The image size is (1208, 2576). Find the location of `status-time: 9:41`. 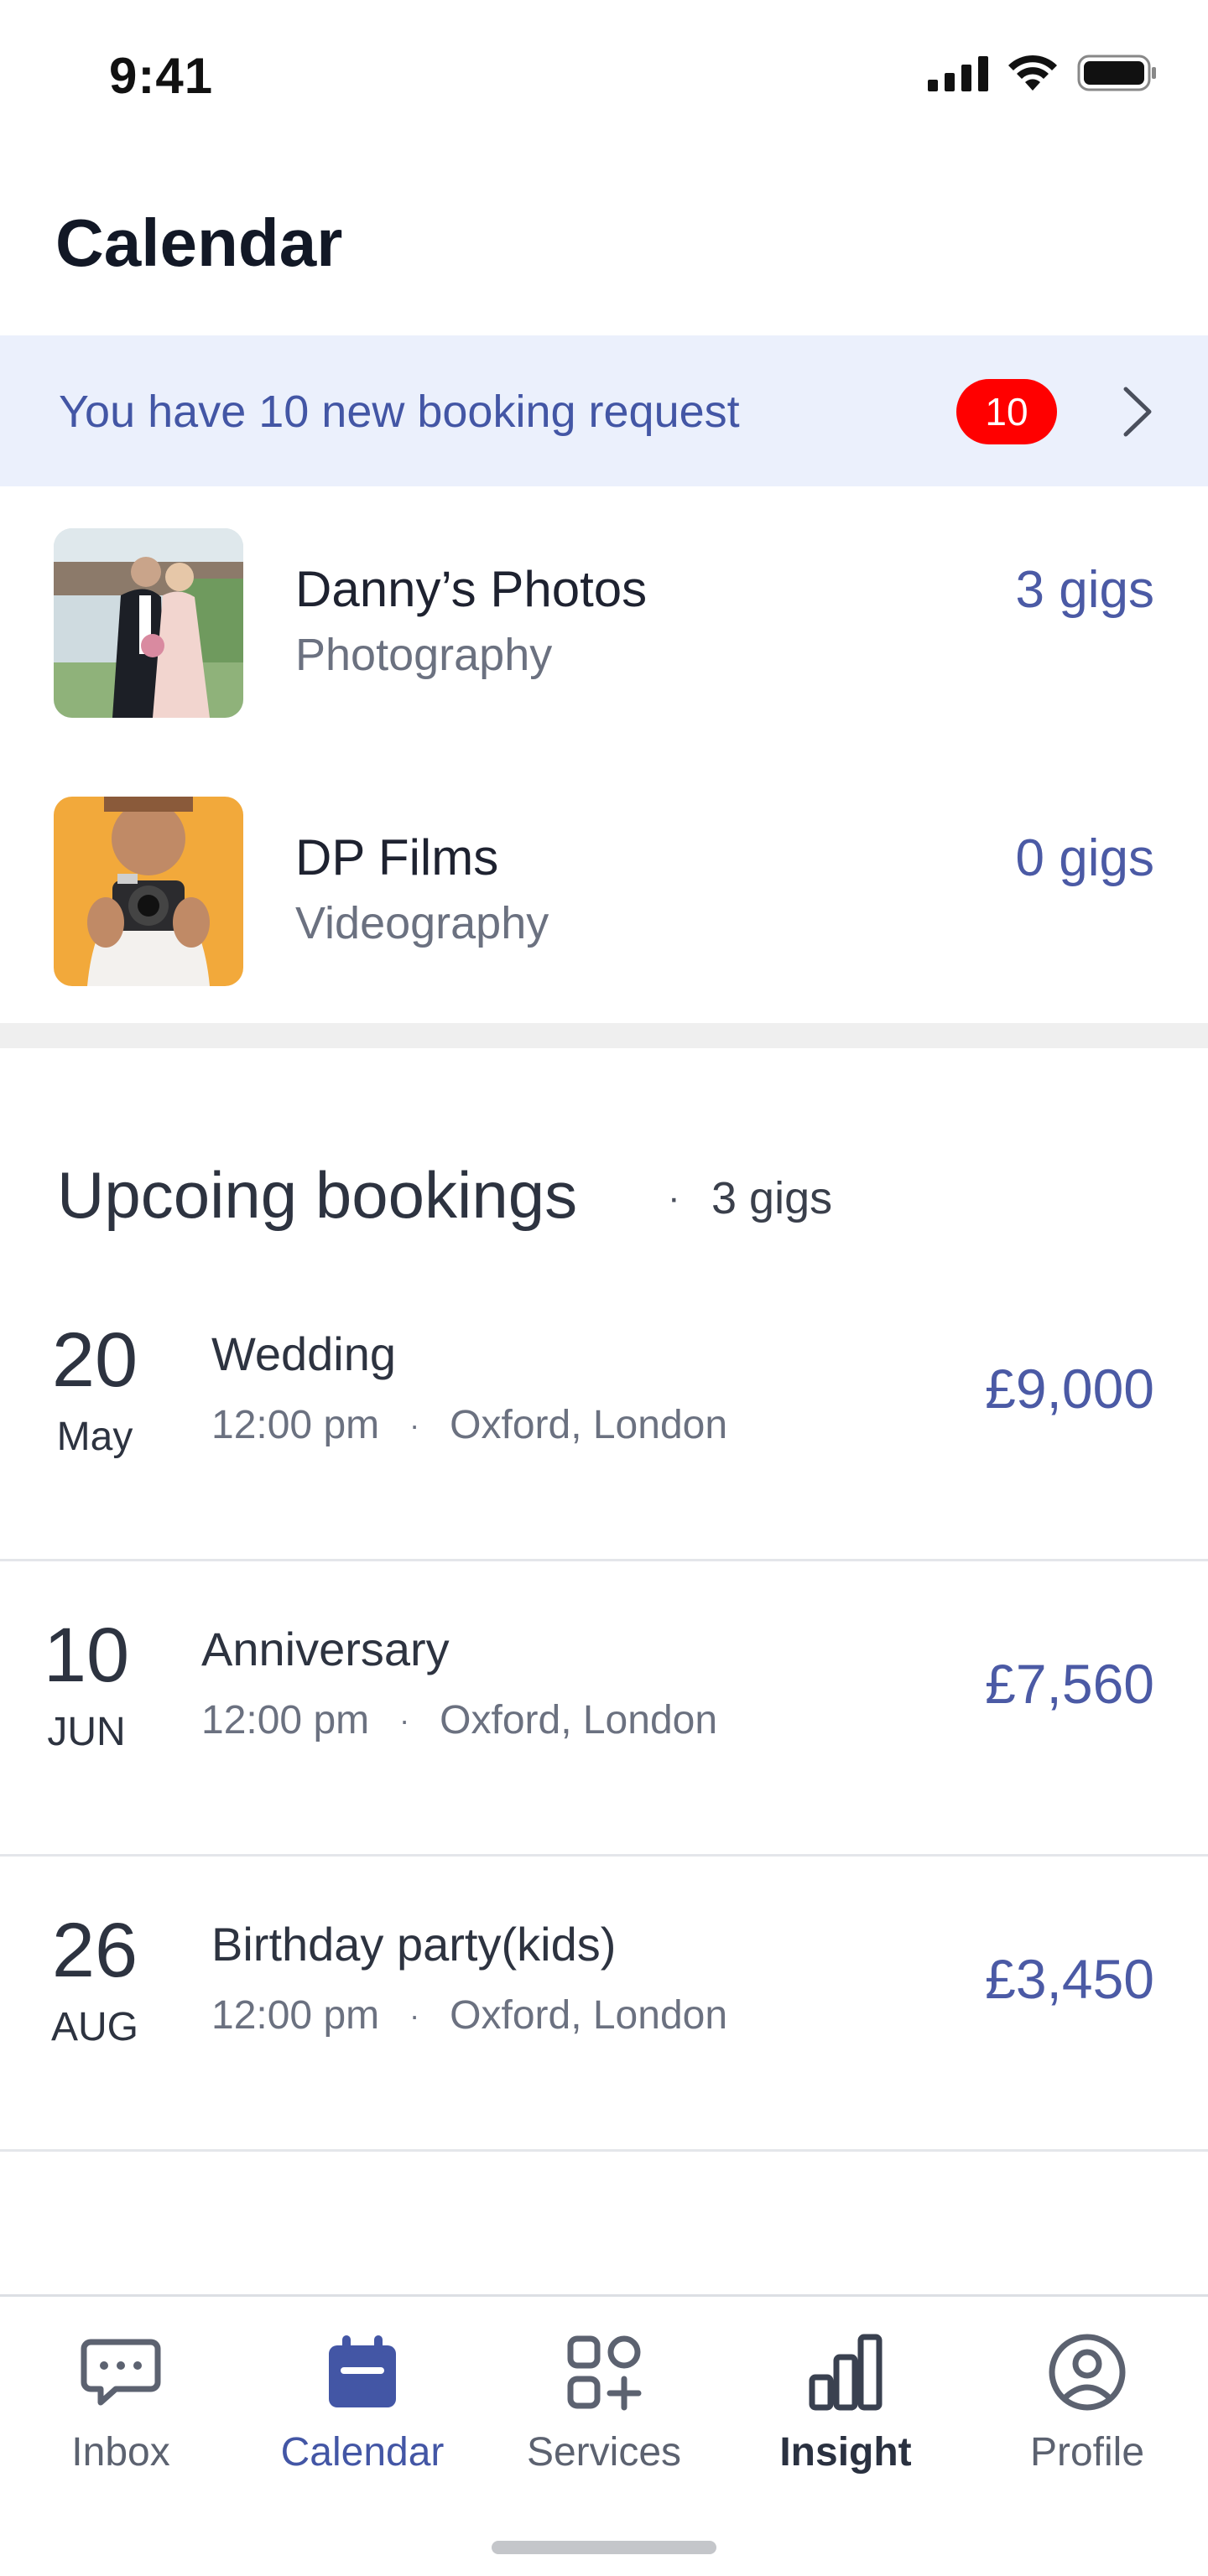

status-time: 9:41 is located at coordinates (162, 76).